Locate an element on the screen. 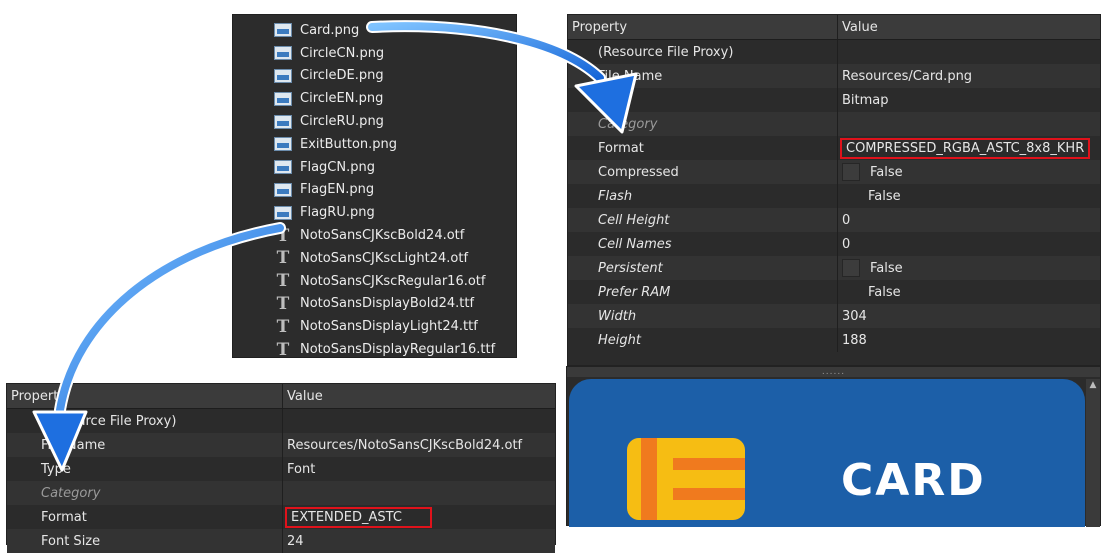  property-row-file-name: File Name Resources/Card.png is located at coordinates (834, 76).